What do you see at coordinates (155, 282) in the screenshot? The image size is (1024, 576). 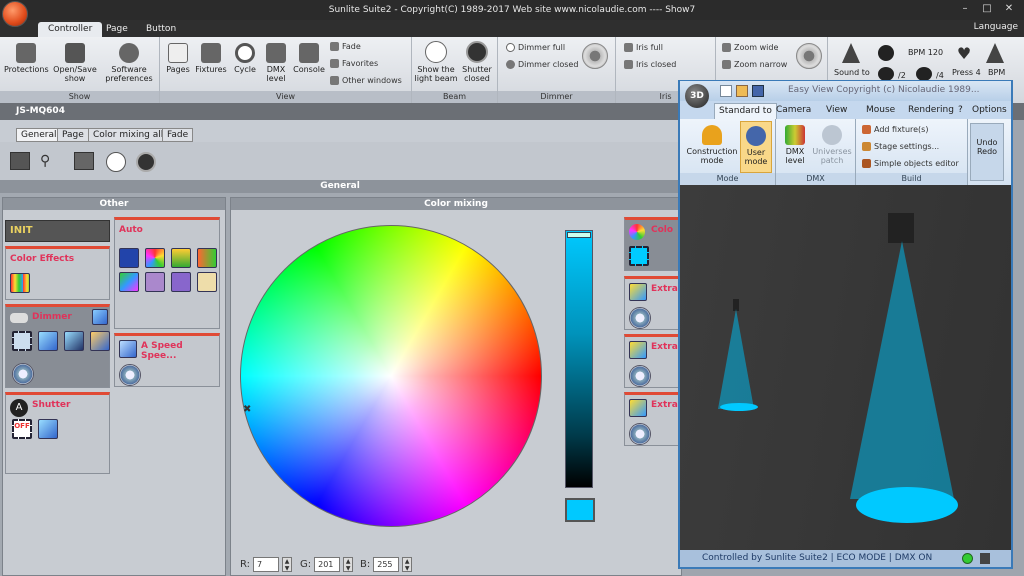 I see `auto-sound-icon` at bounding box center [155, 282].